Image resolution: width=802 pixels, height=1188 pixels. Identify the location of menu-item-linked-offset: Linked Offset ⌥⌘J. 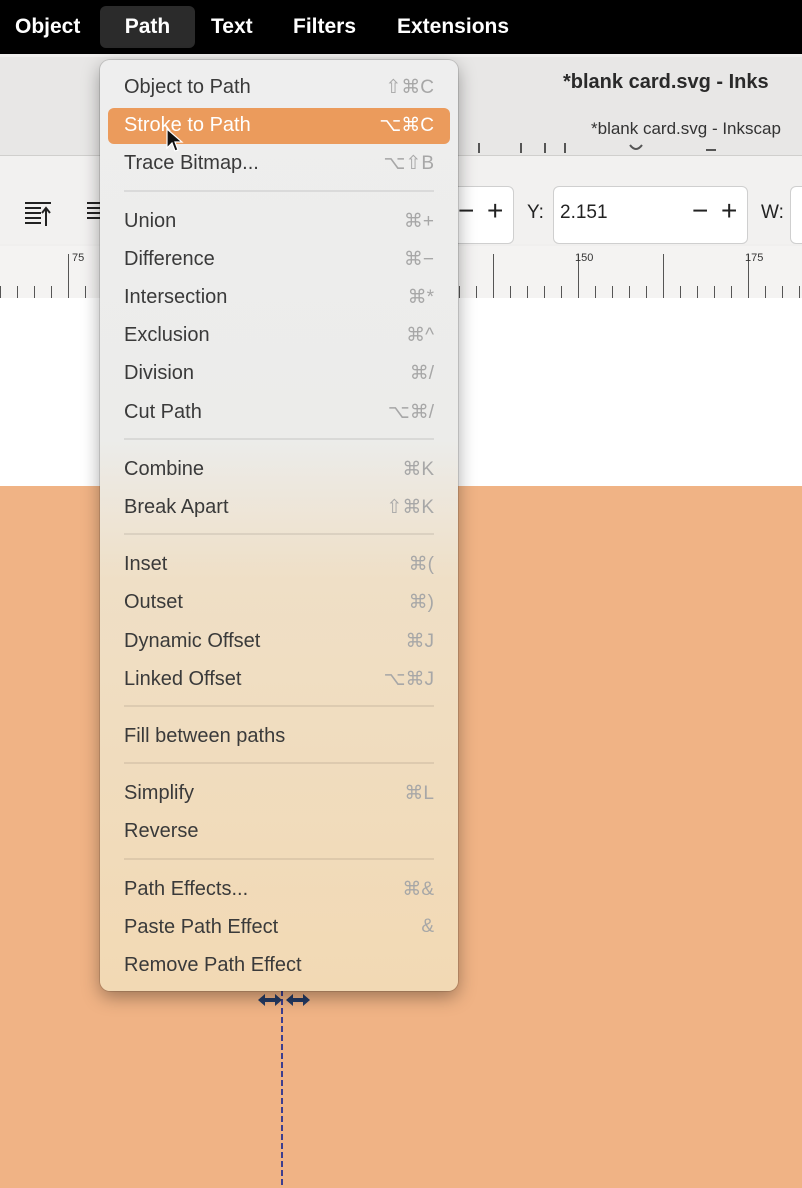
(279, 680).